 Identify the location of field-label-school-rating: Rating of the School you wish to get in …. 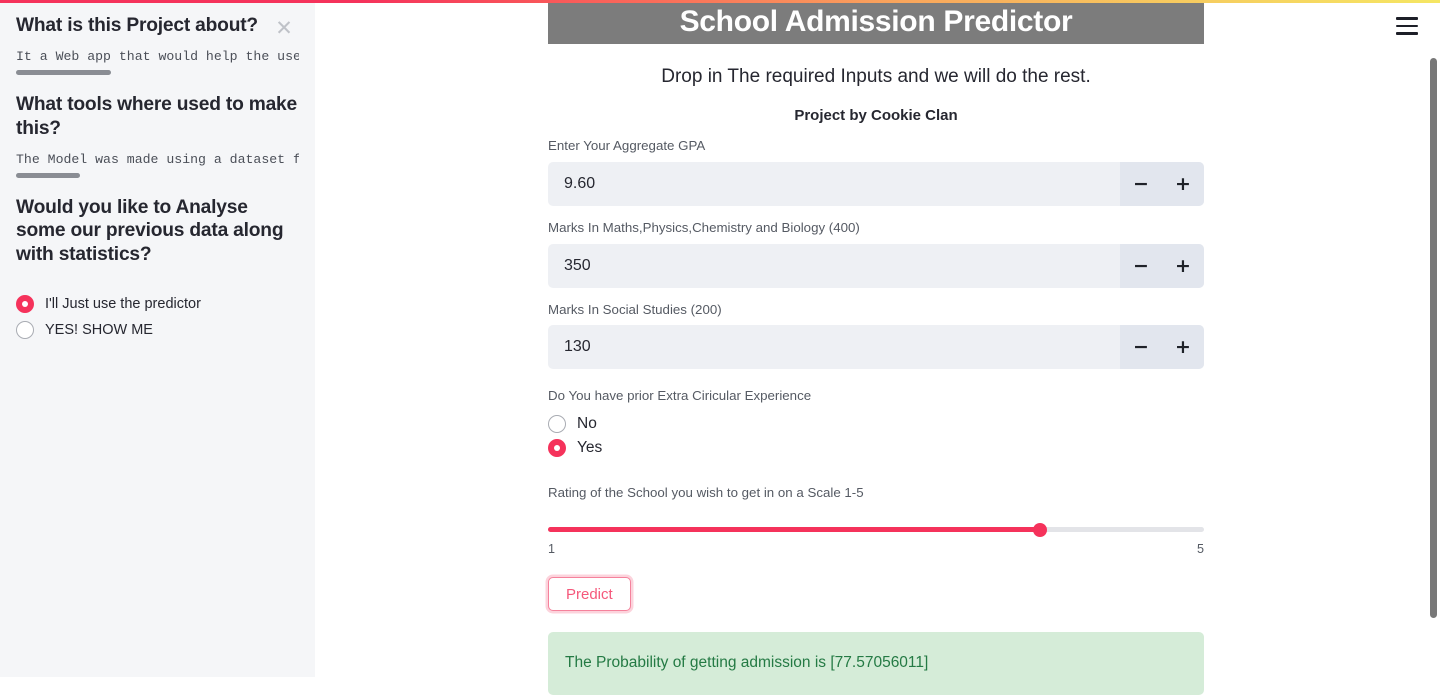
(706, 492).